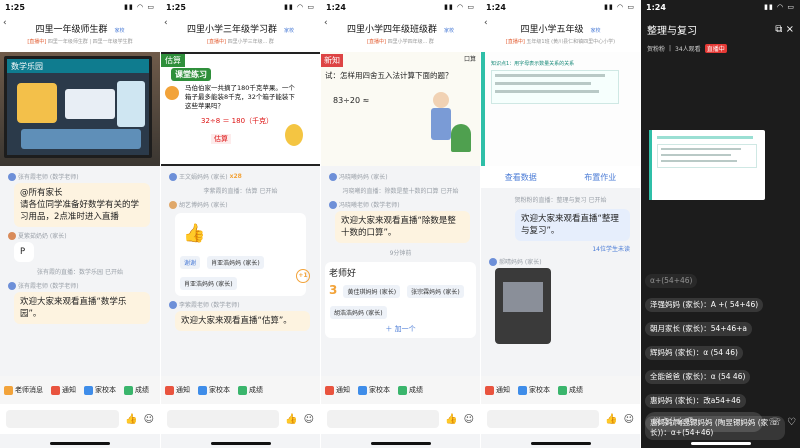 The image size is (800, 448). I want to click on reaction-chip: 黄佳琪妈妈 (家长), so click(372, 291).